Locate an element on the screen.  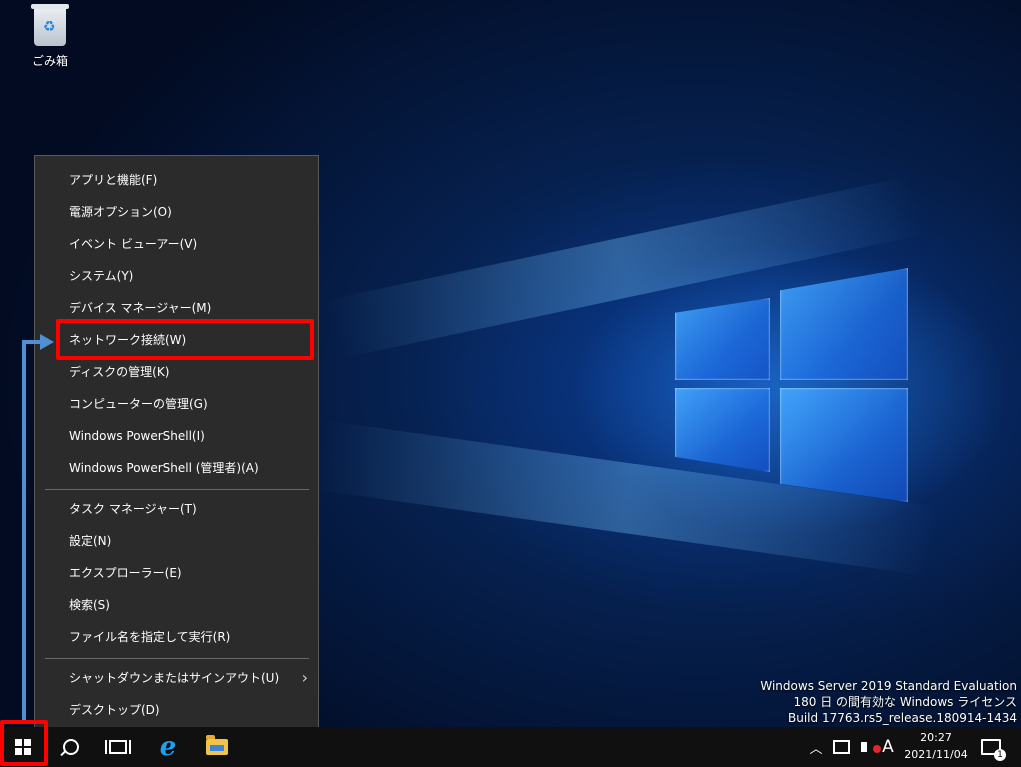
volume-tray-button is located at coordinates (868, 747).